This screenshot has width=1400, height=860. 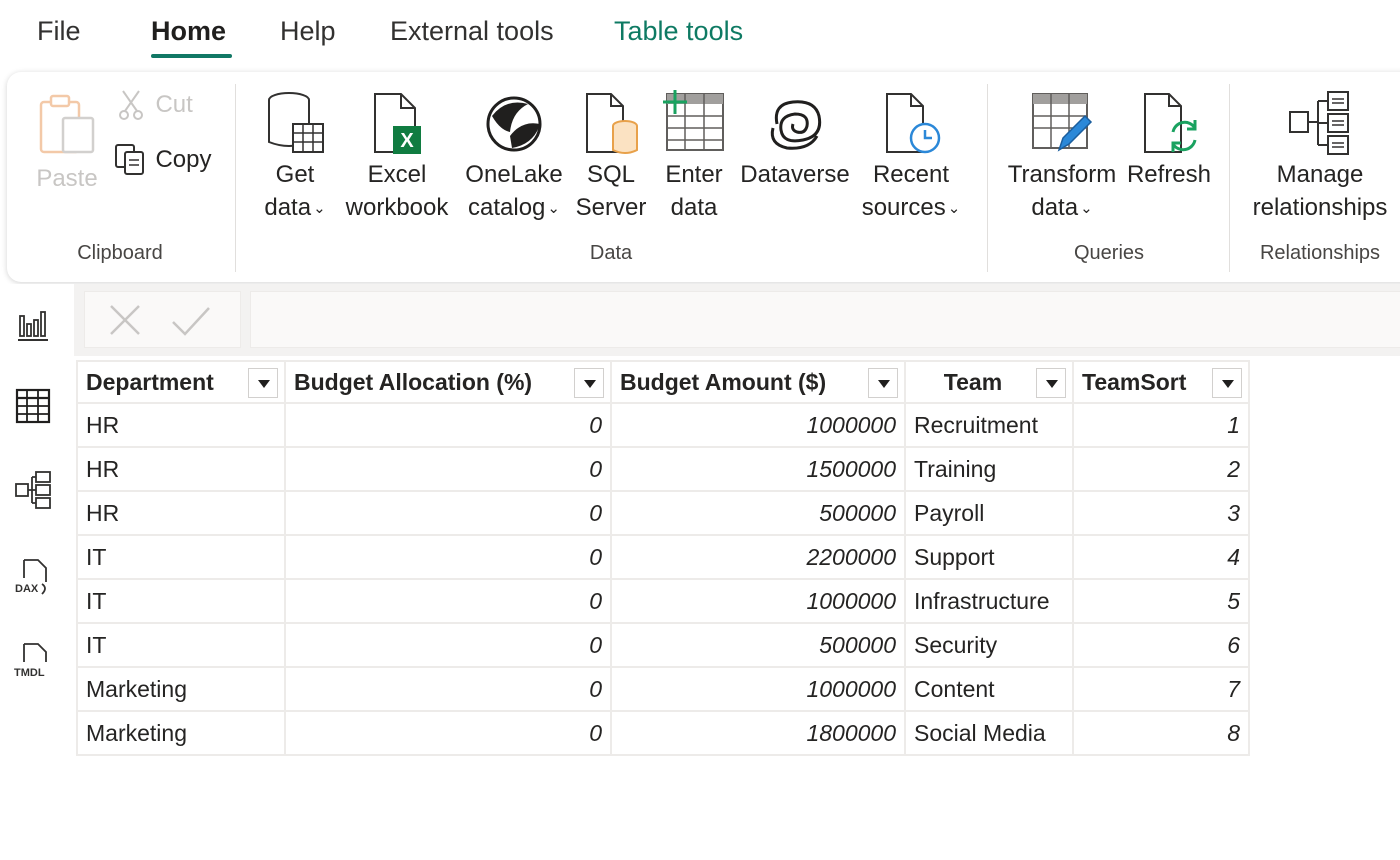 I want to click on table-row: Marketing 0 1000000 Content 7, so click(x=663, y=689).